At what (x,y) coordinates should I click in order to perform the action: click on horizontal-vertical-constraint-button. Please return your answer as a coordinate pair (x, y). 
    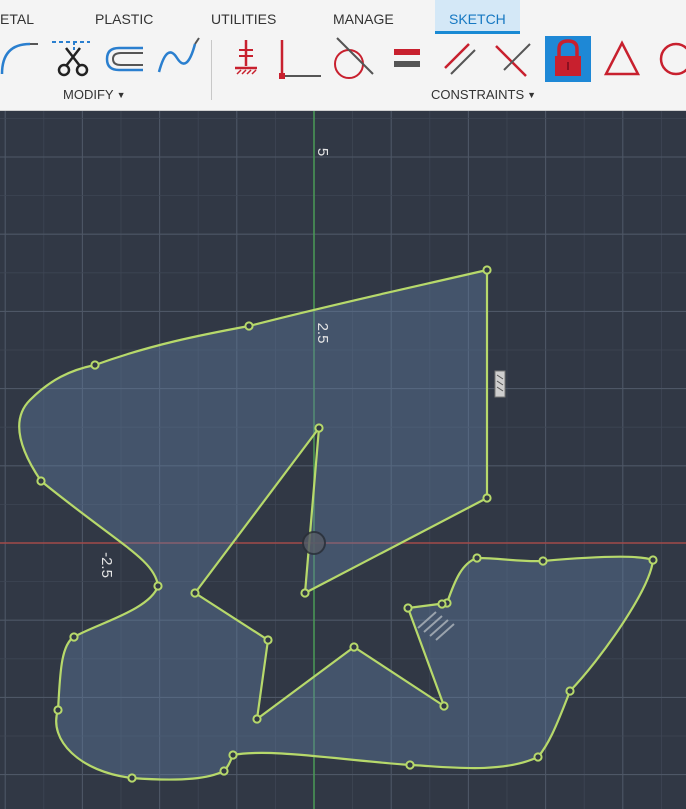
    Looking at the image, I should click on (246, 59).